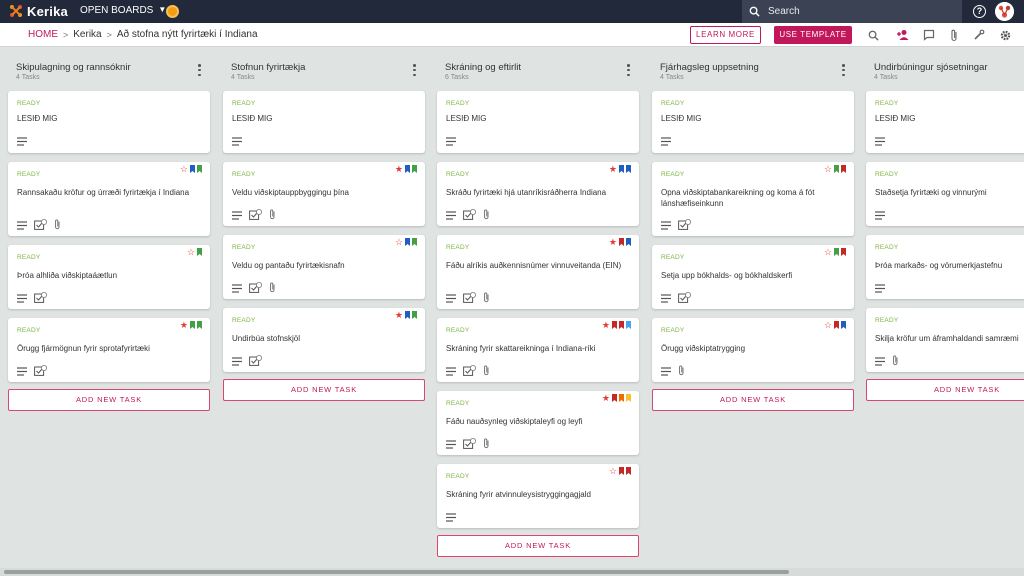 The image size is (1024, 576). I want to click on avatar, so click(1004, 11).